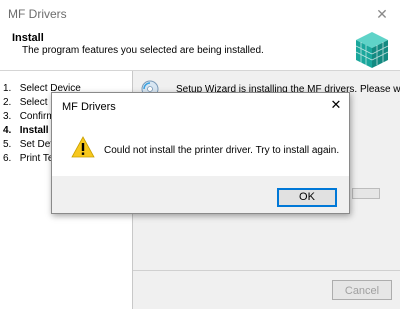 This screenshot has width=400, height=309. What do you see at coordinates (266, 270) in the screenshot?
I see `footer-divider` at bounding box center [266, 270].